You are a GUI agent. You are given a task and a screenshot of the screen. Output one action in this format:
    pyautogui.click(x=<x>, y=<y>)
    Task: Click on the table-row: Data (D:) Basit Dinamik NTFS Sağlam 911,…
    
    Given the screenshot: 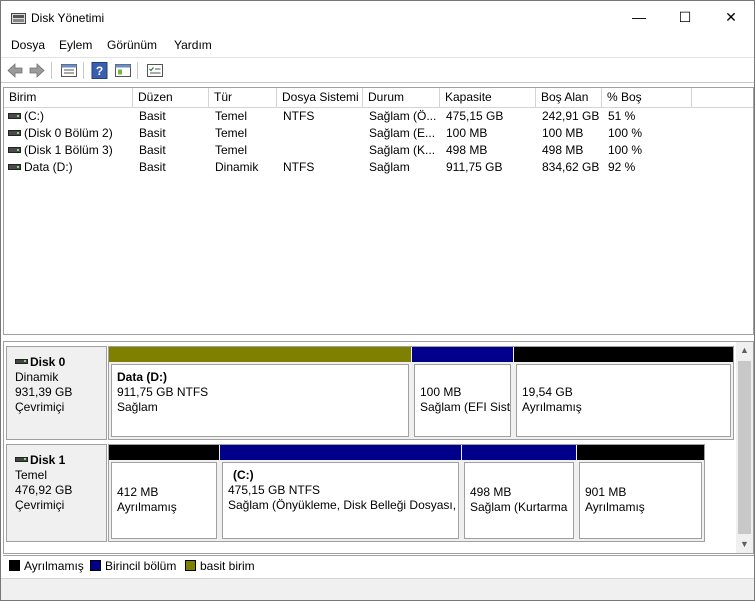 What is the action you would take?
    pyautogui.click(x=378, y=167)
    